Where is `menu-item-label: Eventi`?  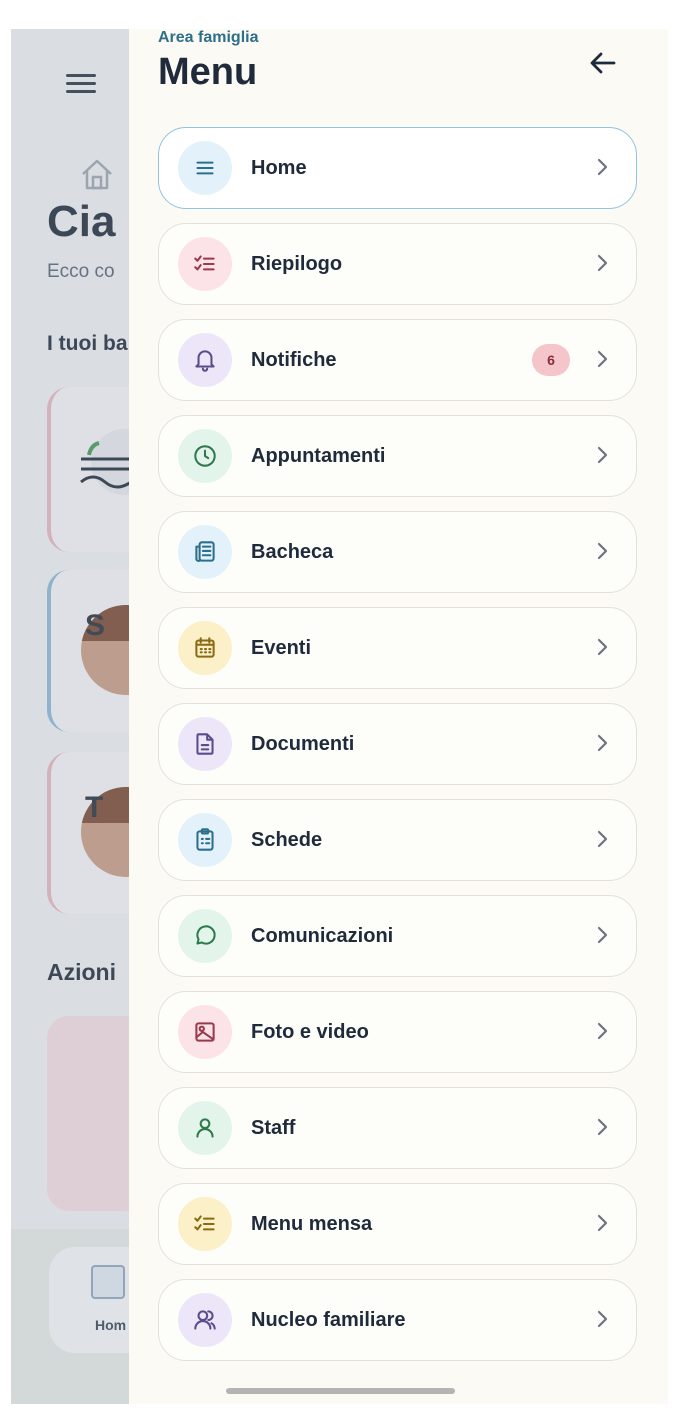
menu-item-label: Eventi is located at coordinates (281, 648).